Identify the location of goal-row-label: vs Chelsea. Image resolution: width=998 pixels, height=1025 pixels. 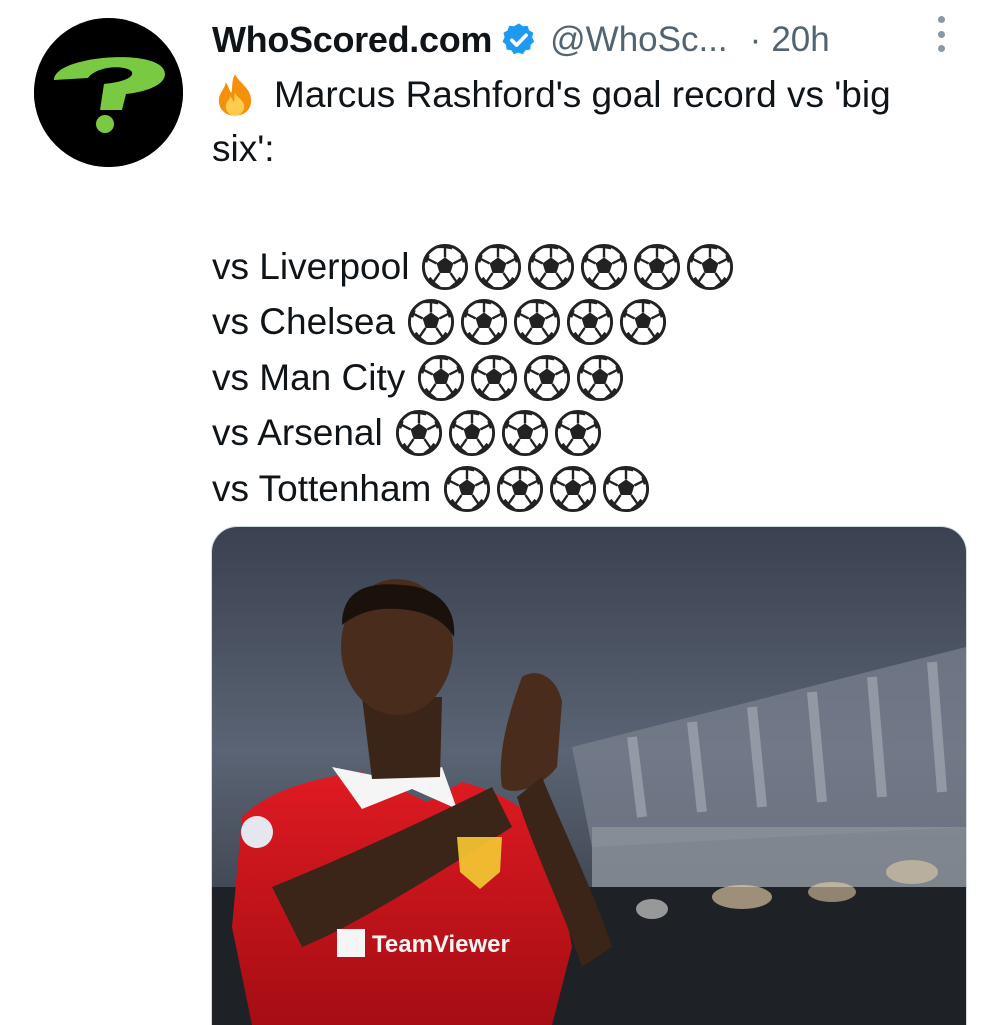
(304, 322).